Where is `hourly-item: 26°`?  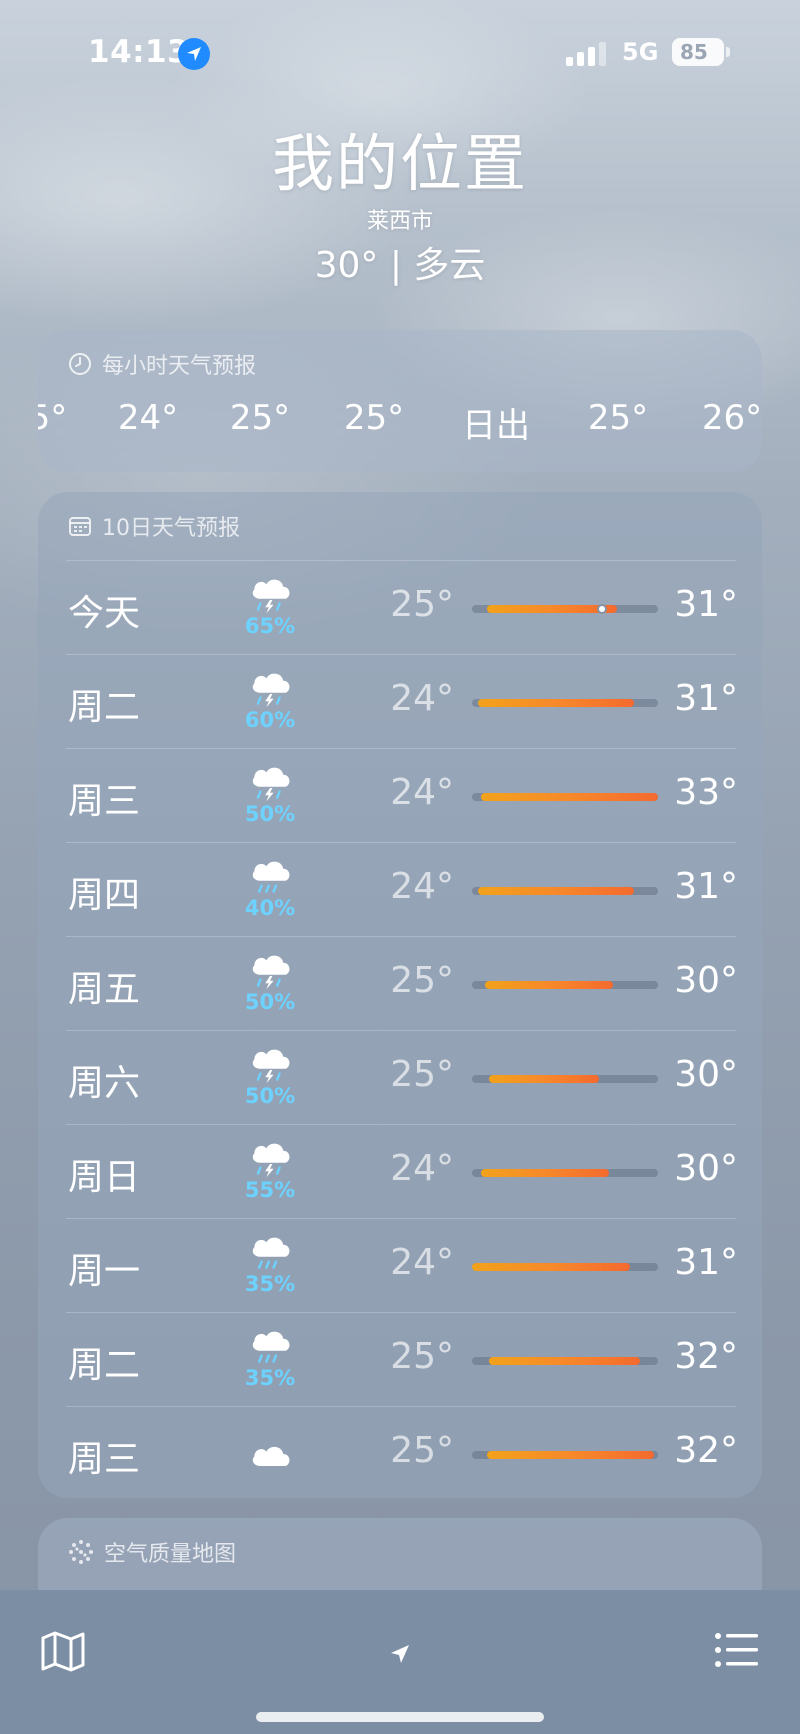
hourly-item: 26° is located at coordinates (731, 418).